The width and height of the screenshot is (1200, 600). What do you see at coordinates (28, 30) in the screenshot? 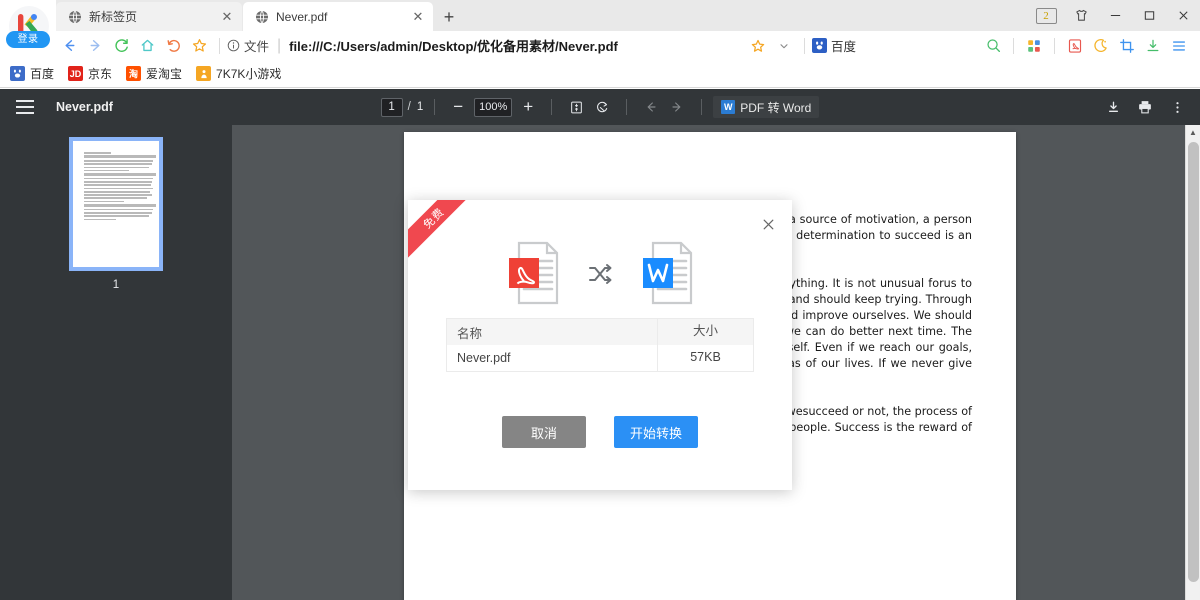
I see `browser-logo-area: 登录` at bounding box center [28, 30].